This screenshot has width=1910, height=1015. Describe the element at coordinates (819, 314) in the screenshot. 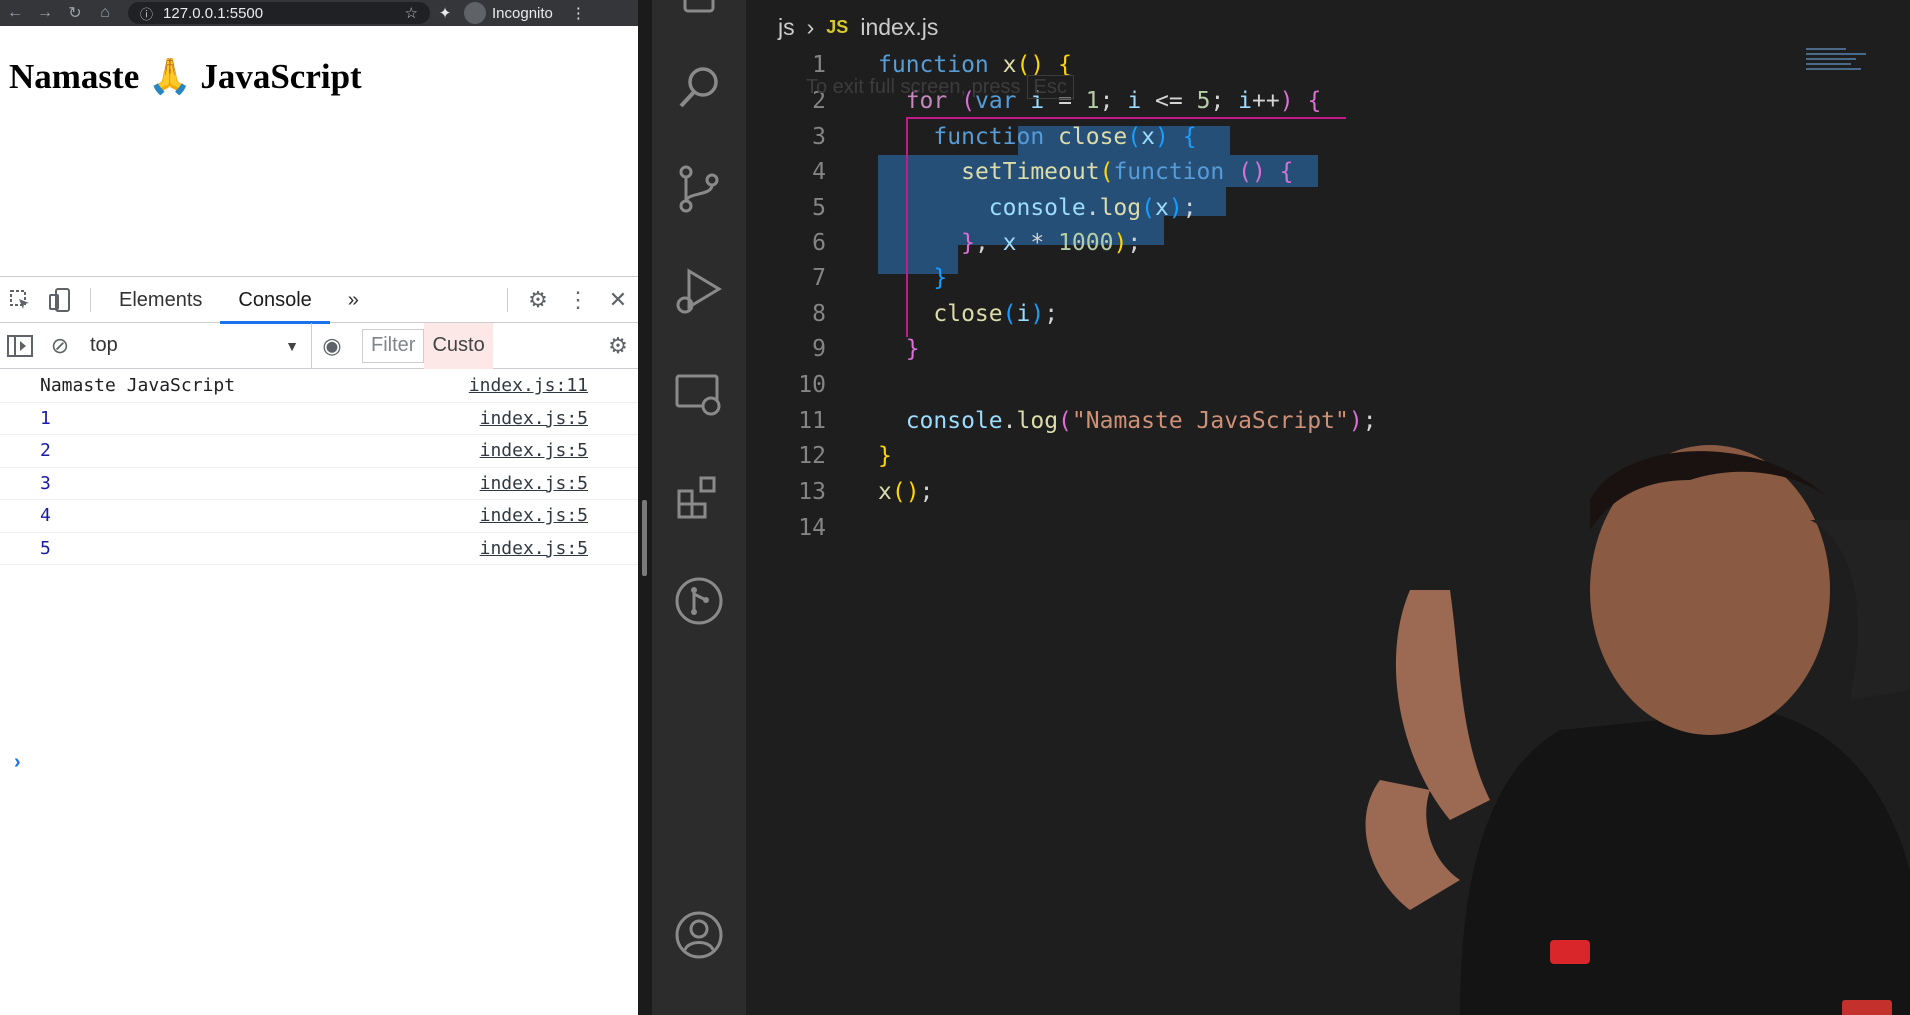

I see `line-number: 8` at that location.